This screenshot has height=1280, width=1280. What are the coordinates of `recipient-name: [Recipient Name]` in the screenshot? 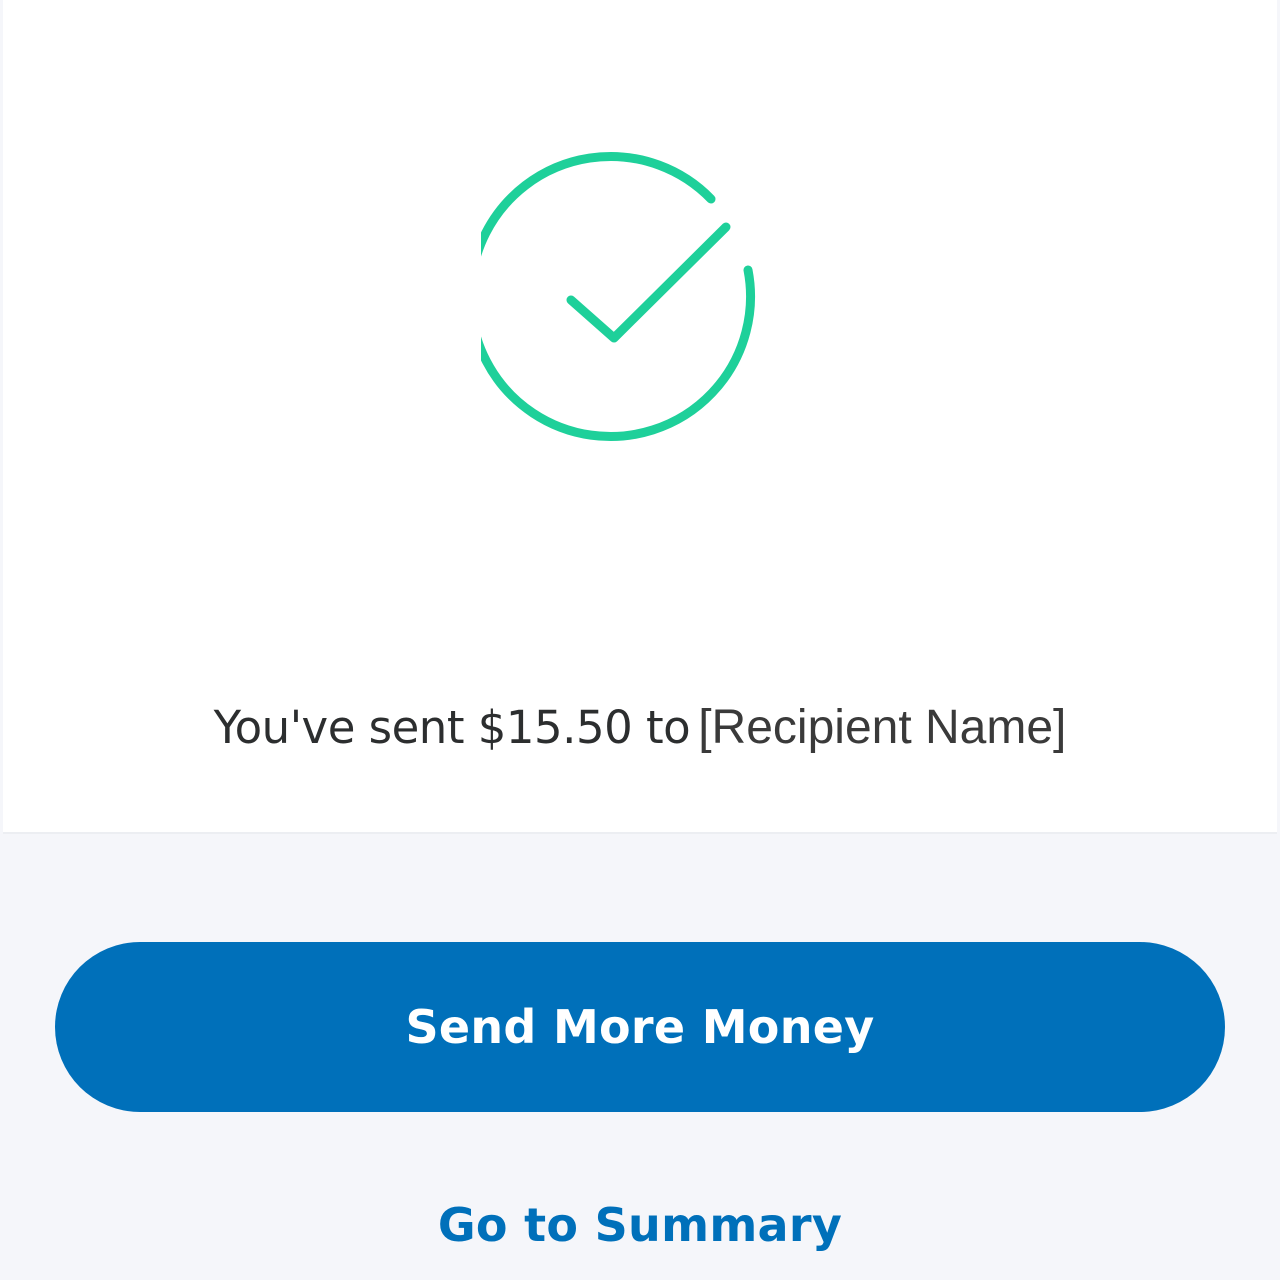 It's located at (882, 727).